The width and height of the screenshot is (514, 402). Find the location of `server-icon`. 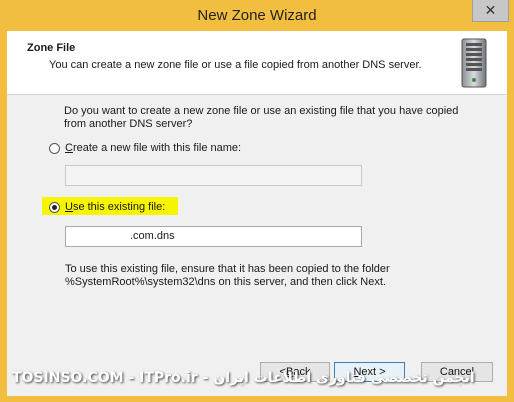

server-icon is located at coordinates (474, 63).